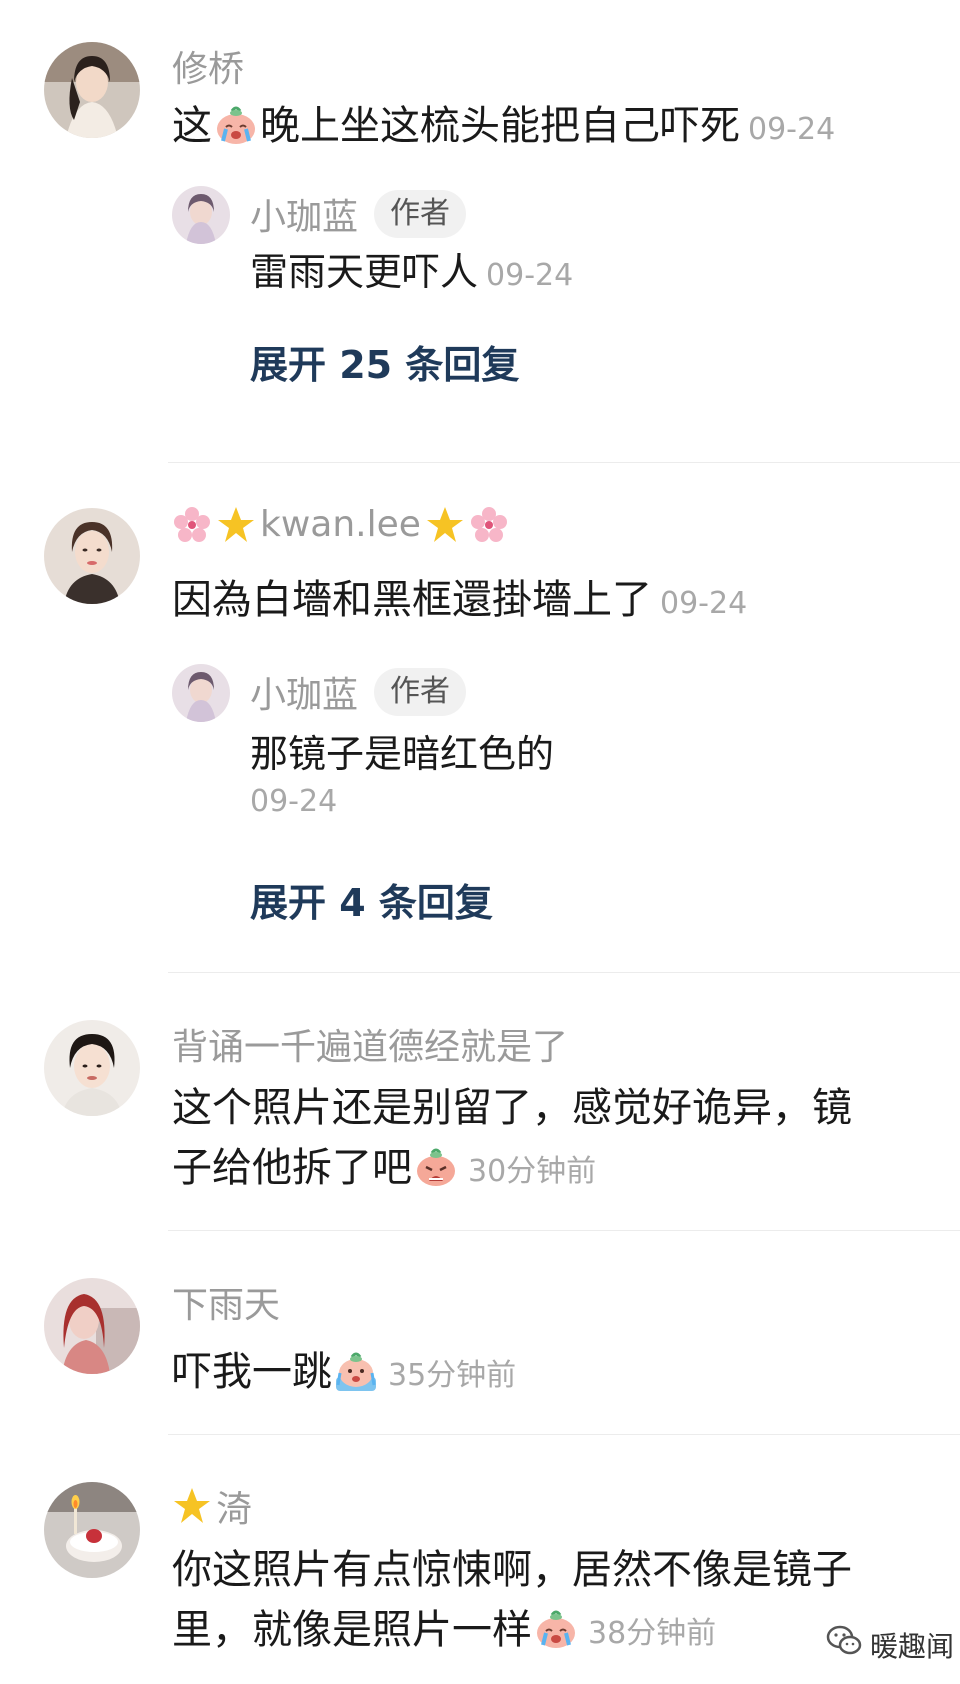  I want to click on comment-line-2-text: 子给他拆了吧, so click(292, 1168).